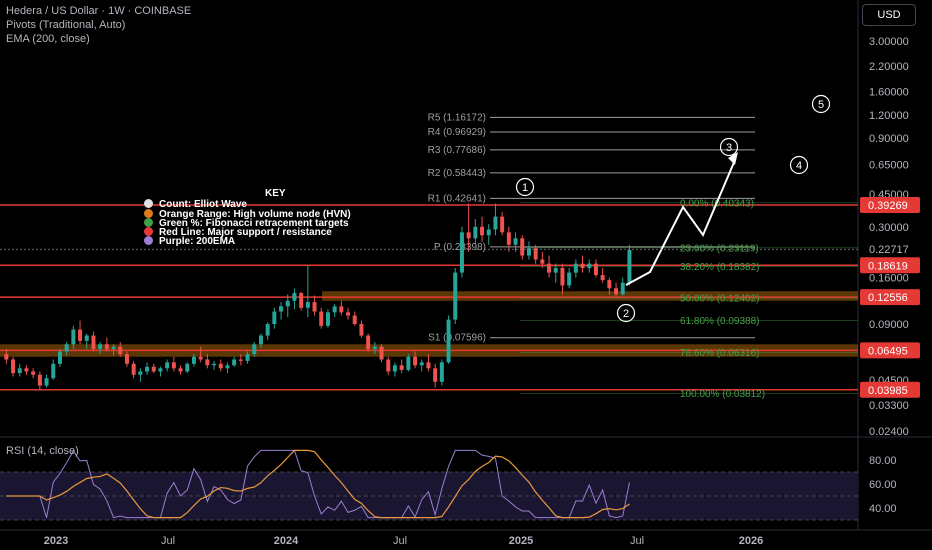  What do you see at coordinates (720, 267) in the screenshot?
I see `fib-label: 38.20% (0.18382)` at bounding box center [720, 267].